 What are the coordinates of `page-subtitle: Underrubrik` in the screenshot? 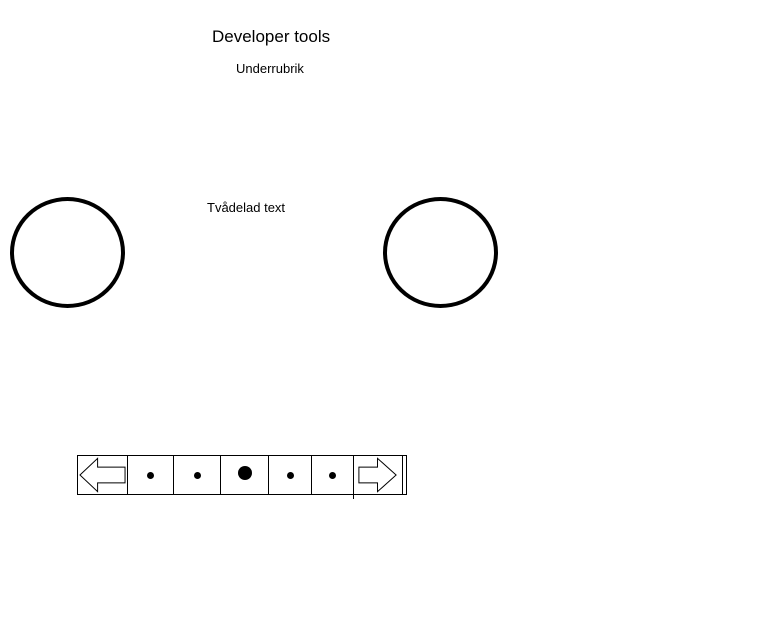 It's located at (270, 68).